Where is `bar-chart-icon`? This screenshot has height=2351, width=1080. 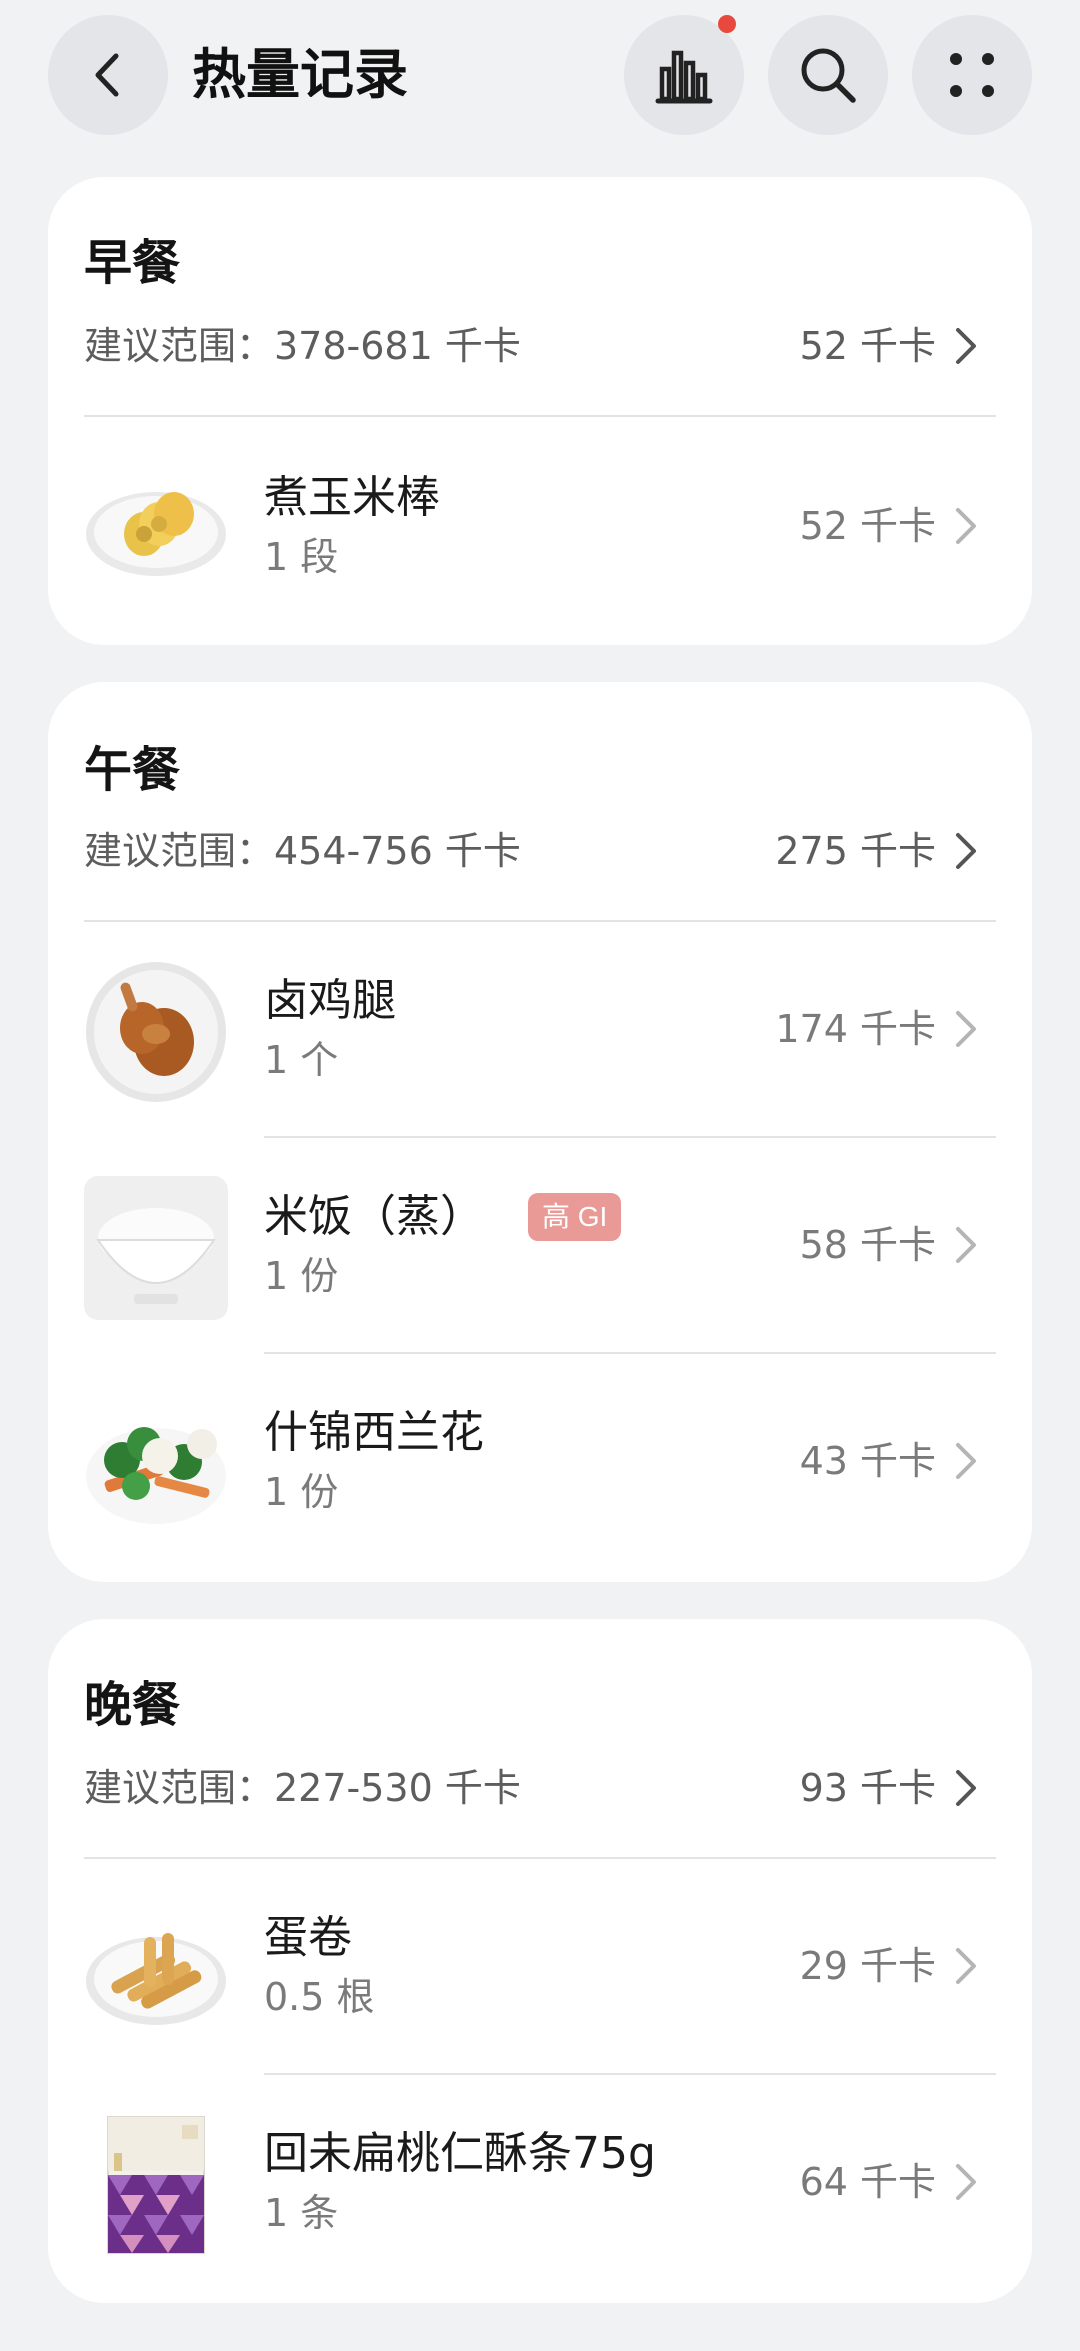
bar-chart-icon is located at coordinates (684, 77).